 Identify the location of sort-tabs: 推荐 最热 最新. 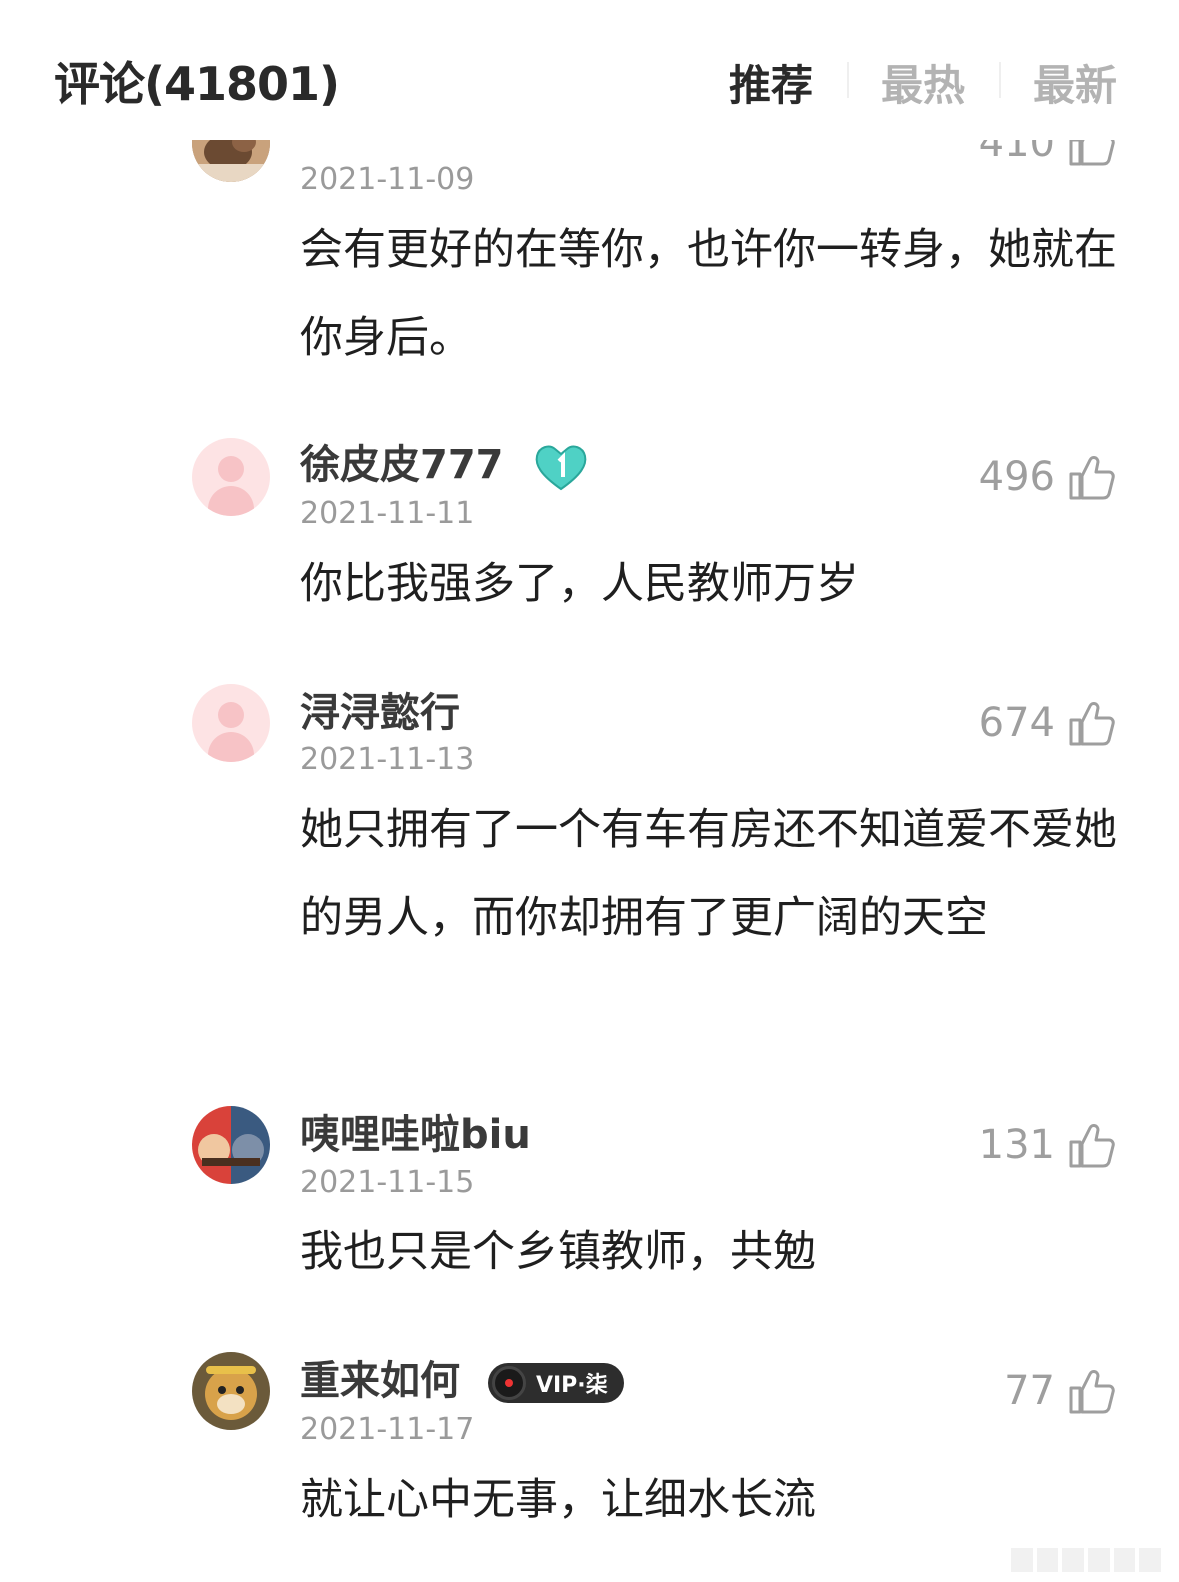
(906, 82).